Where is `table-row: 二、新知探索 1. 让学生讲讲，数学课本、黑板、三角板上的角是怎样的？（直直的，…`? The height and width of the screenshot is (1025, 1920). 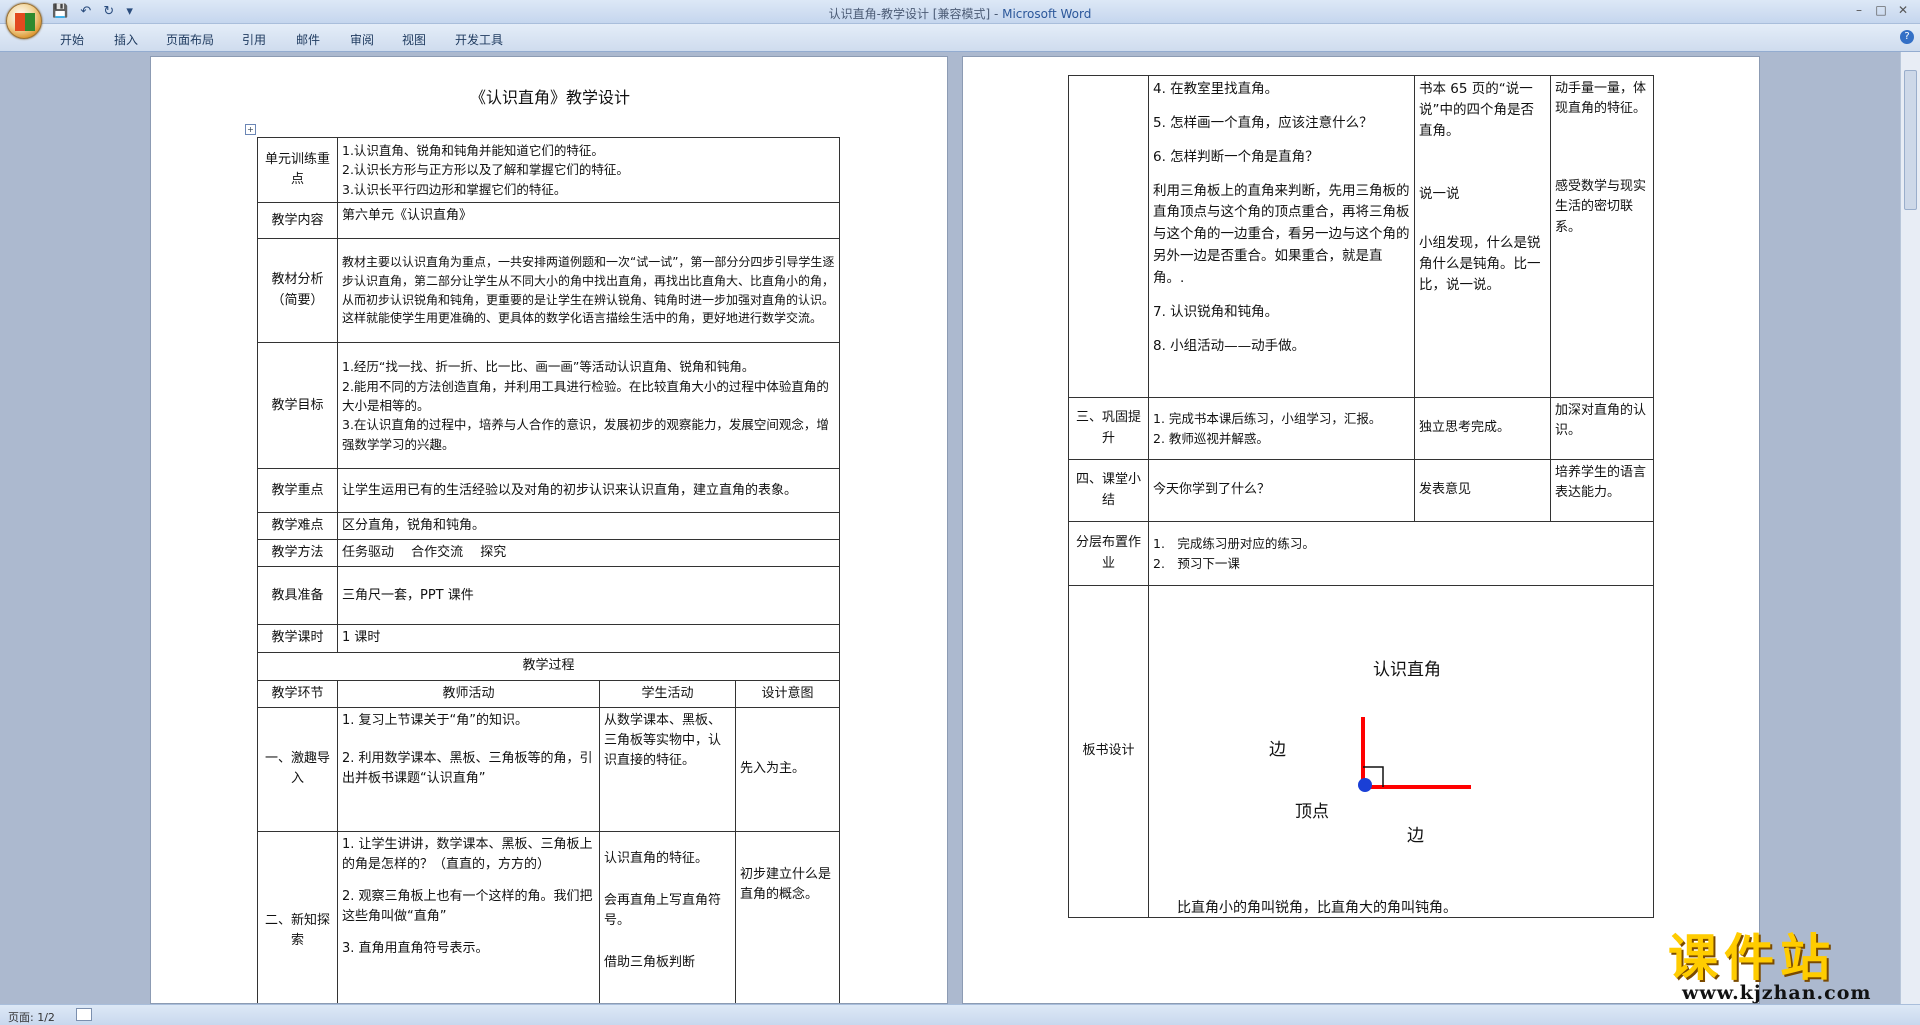 table-row: 二、新知探索 1. 让学生讲讲，数学课本、黑板、三角板上的角是怎样的？（直直的，… is located at coordinates (549, 916).